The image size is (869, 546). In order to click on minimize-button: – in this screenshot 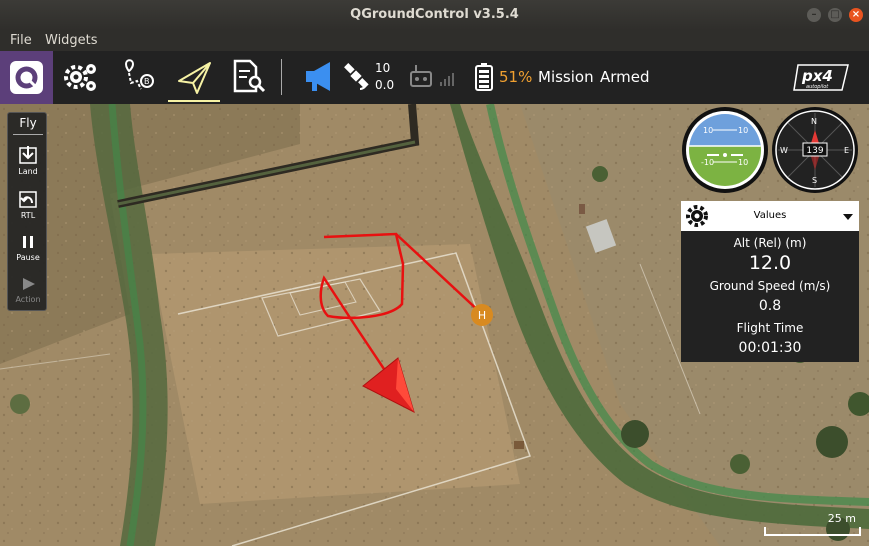, I will do `click(814, 15)`.